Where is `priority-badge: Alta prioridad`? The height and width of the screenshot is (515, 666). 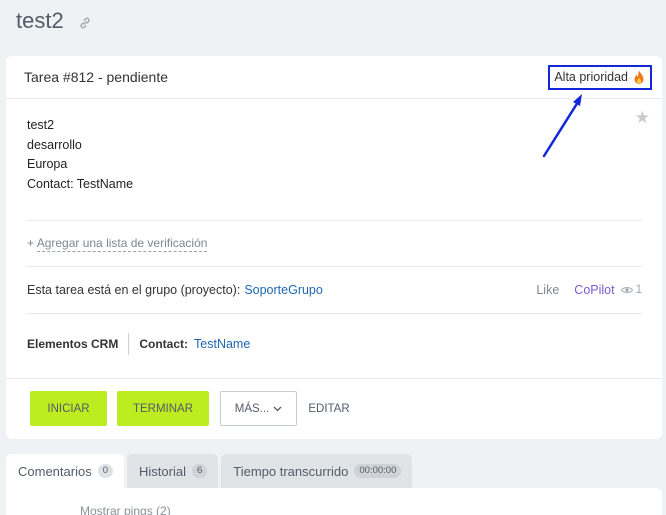
priority-badge: Alta prioridad is located at coordinates (600, 77).